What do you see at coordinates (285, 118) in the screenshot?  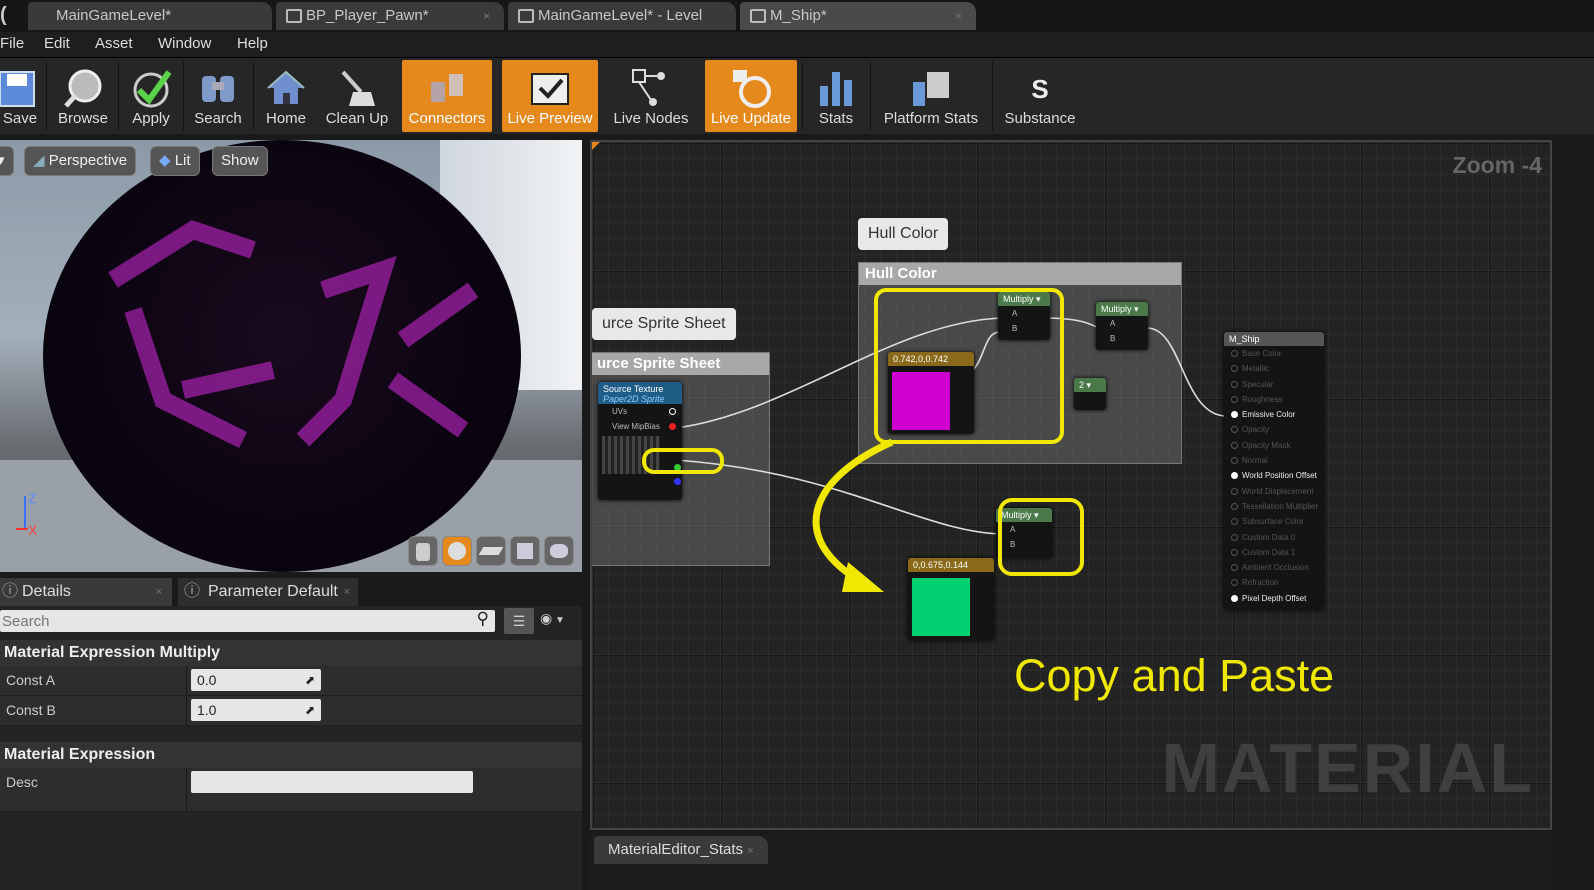 I see `home-label: Home` at bounding box center [285, 118].